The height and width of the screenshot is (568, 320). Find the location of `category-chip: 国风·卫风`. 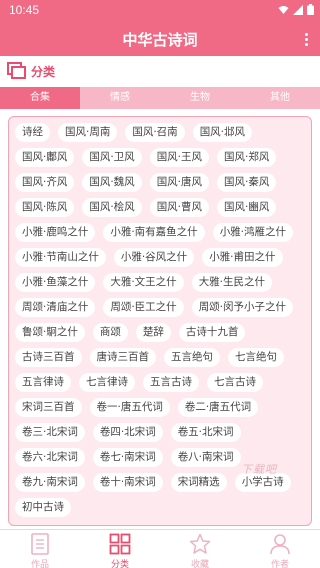

category-chip: 国风·卫风 is located at coordinates (112, 157).